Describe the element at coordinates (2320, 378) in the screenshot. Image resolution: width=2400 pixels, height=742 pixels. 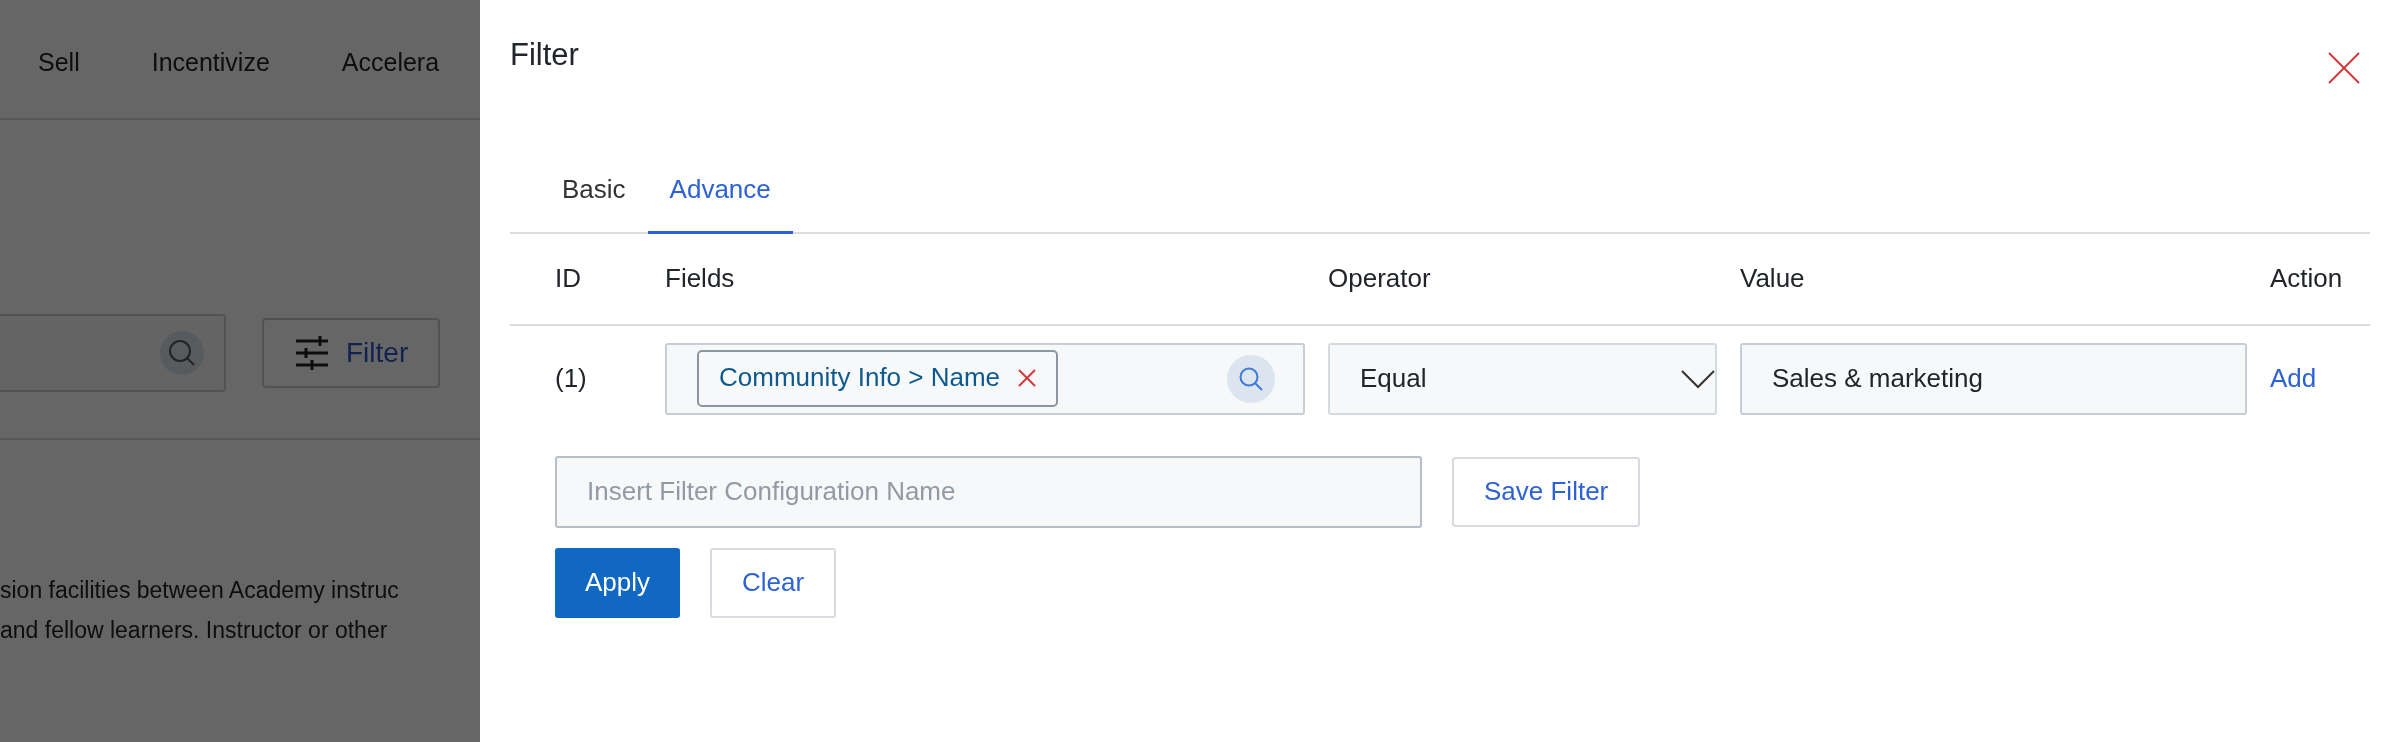
I see `add-link: Add` at that location.